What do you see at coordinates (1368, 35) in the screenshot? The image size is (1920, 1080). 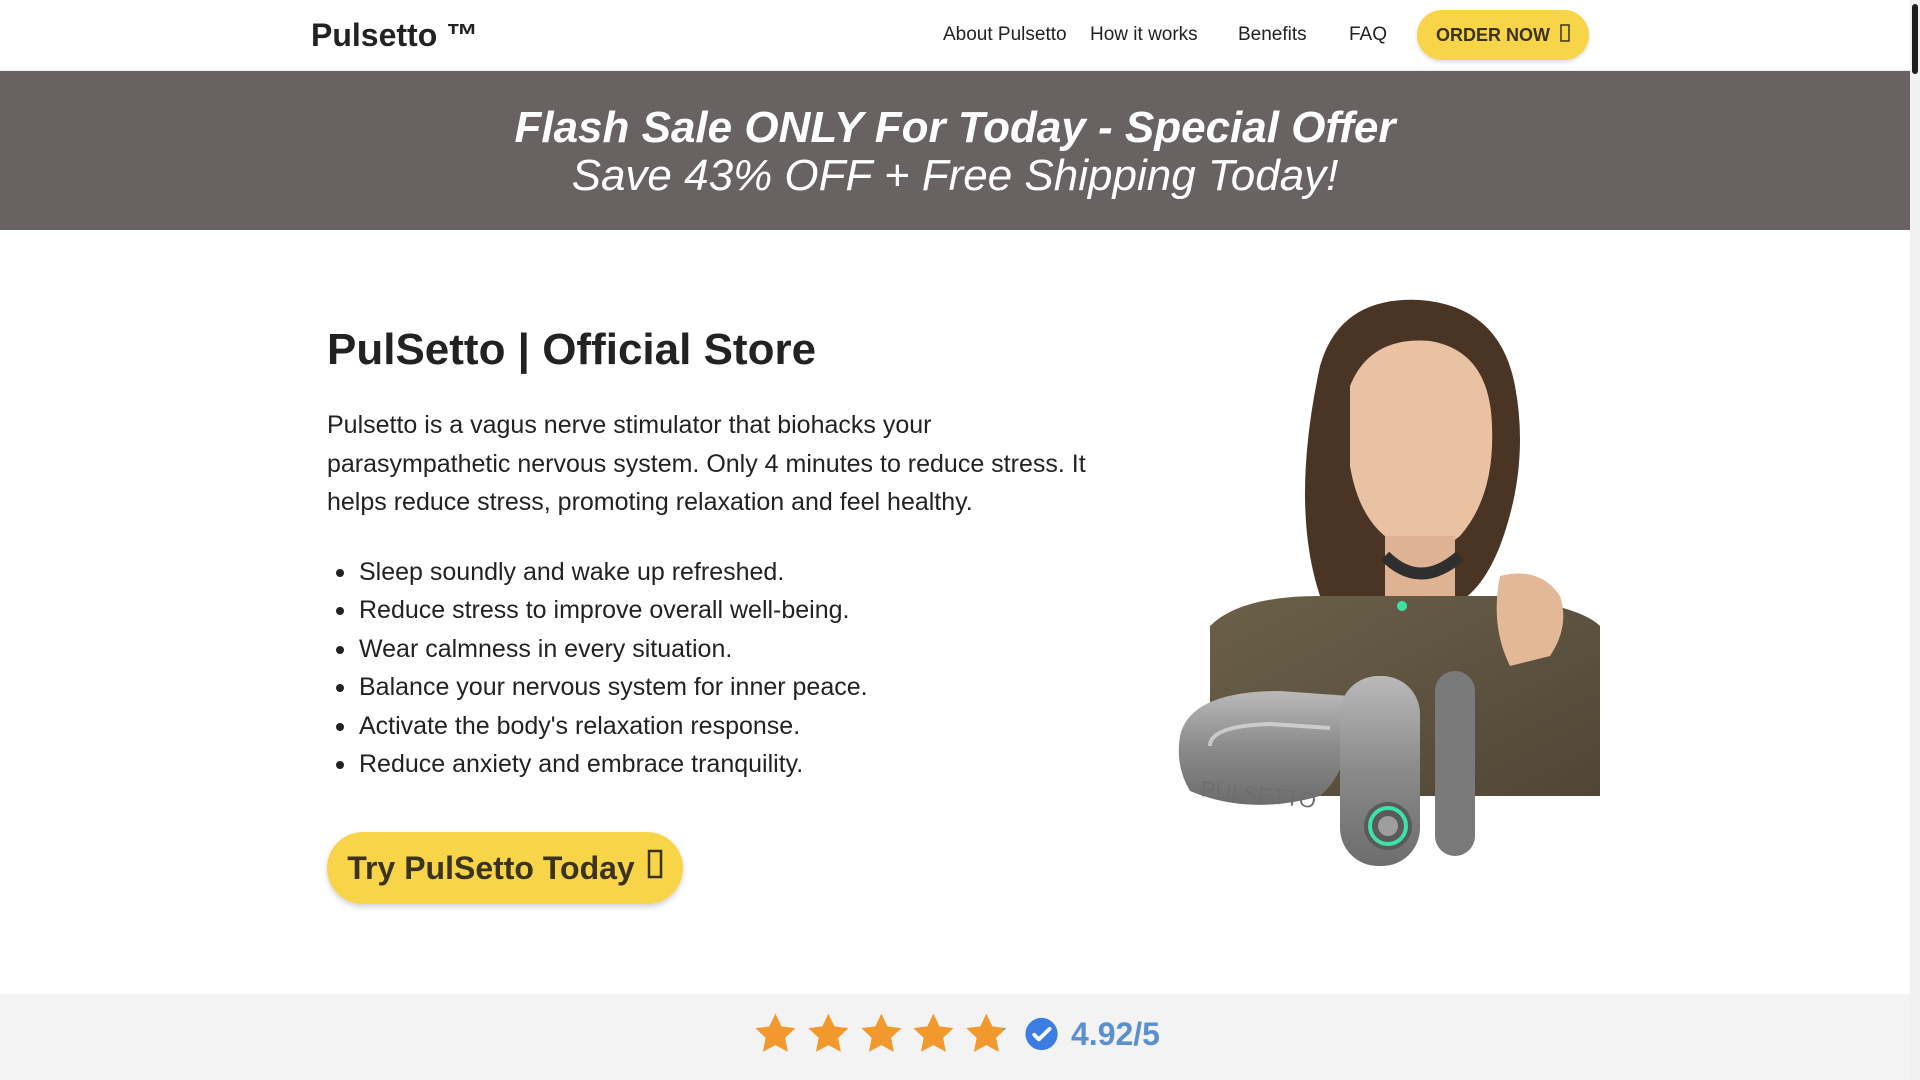 I see `nav-link-faq: FAQ` at bounding box center [1368, 35].